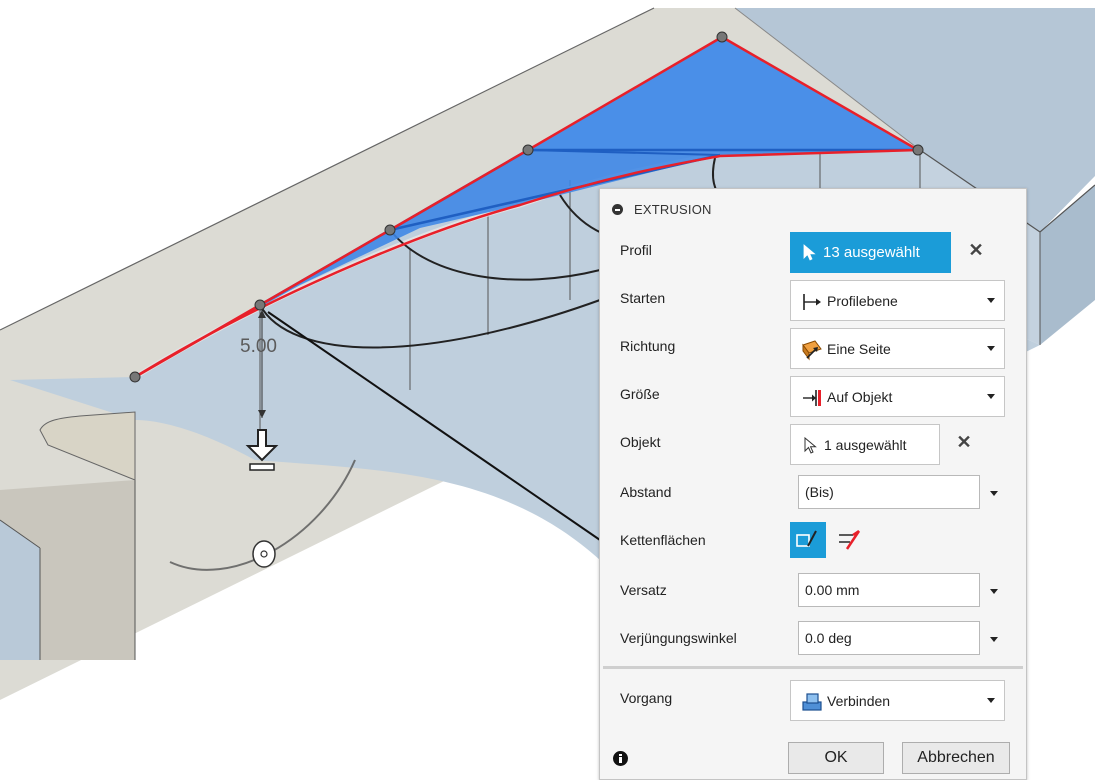  Describe the element at coordinates (646, 698) in the screenshot. I see `vorgang-label: Vorgang` at that location.